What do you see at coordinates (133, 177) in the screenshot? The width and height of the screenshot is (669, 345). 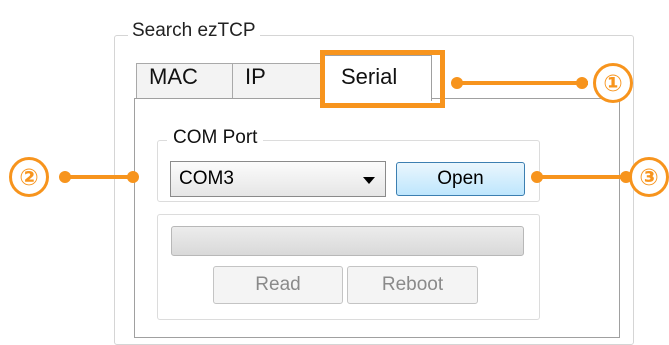 I see `callout-dot-2b` at bounding box center [133, 177].